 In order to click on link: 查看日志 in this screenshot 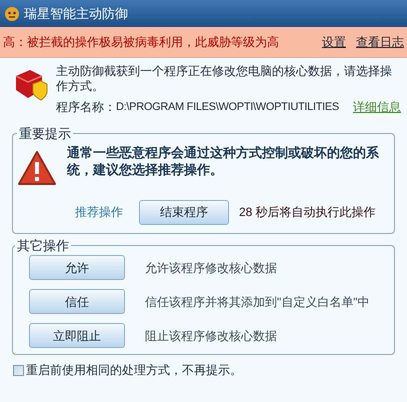, I will do `click(380, 42)`.